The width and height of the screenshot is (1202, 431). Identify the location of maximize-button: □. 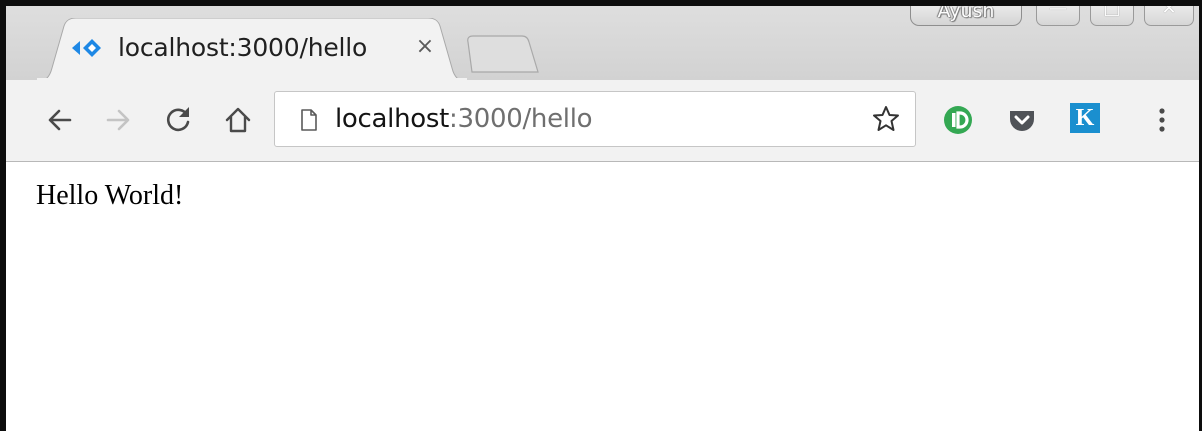
(1112, 16).